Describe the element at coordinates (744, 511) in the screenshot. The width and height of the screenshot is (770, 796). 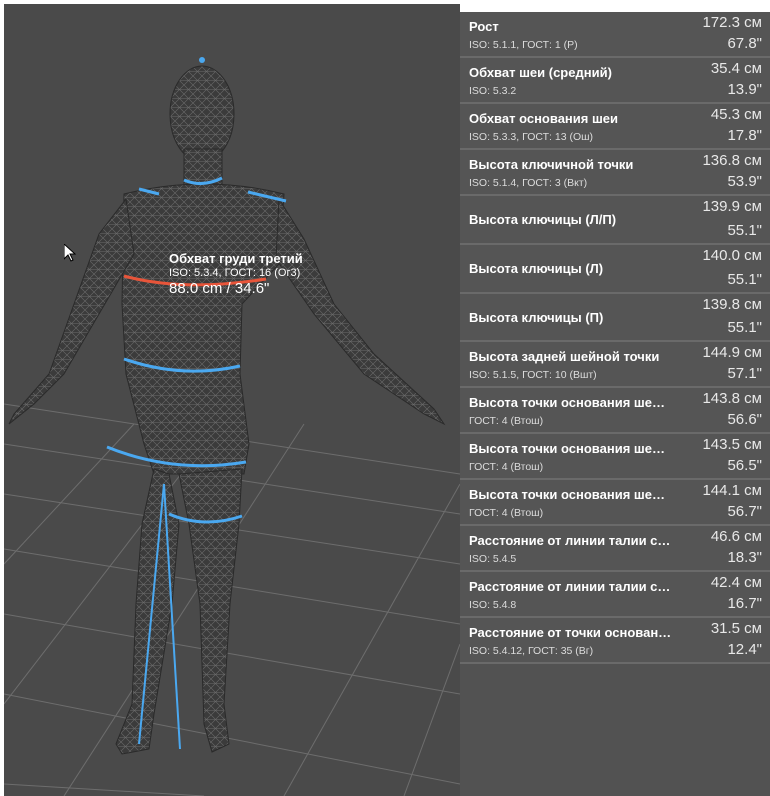
I see `measurement-inch: 56.7"` at that location.